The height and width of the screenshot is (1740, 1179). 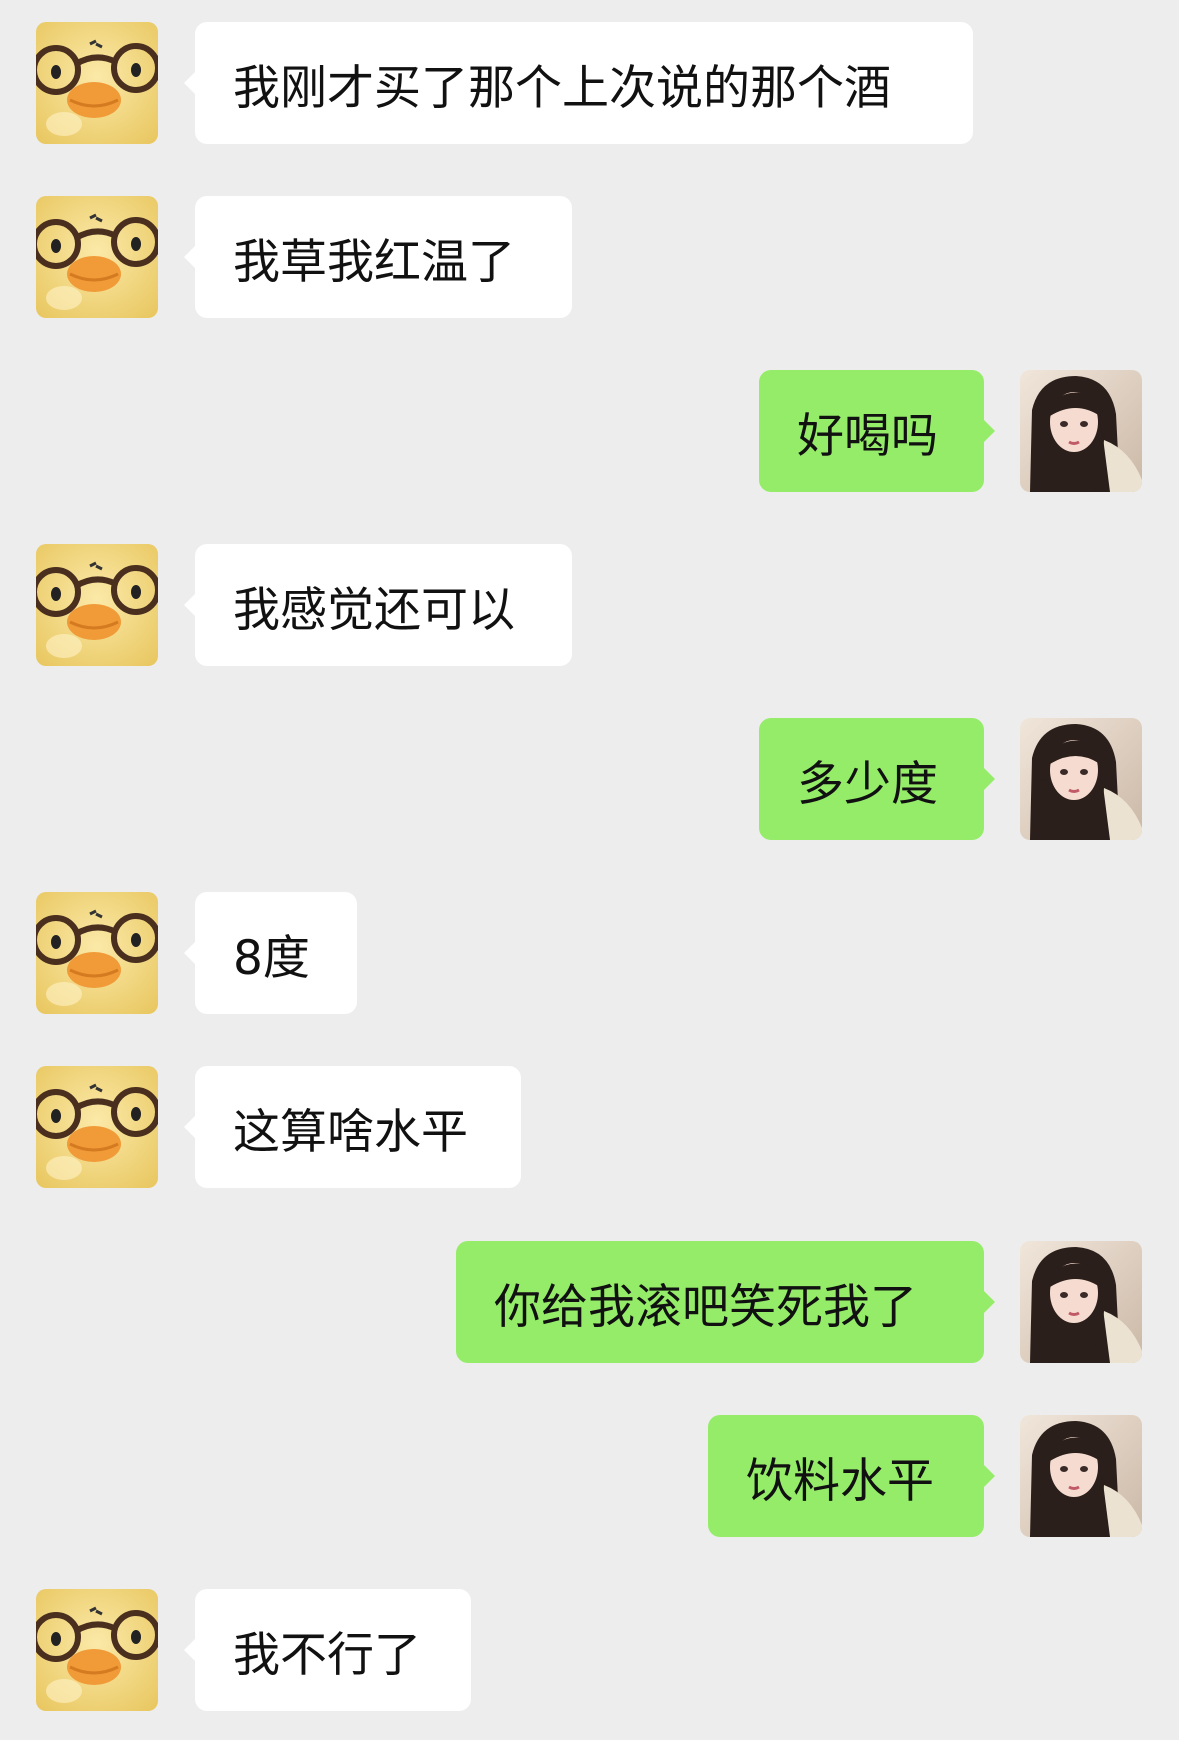 I want to click on message-bubble-incoming: 我不行了, so click(x=327, y=1650).